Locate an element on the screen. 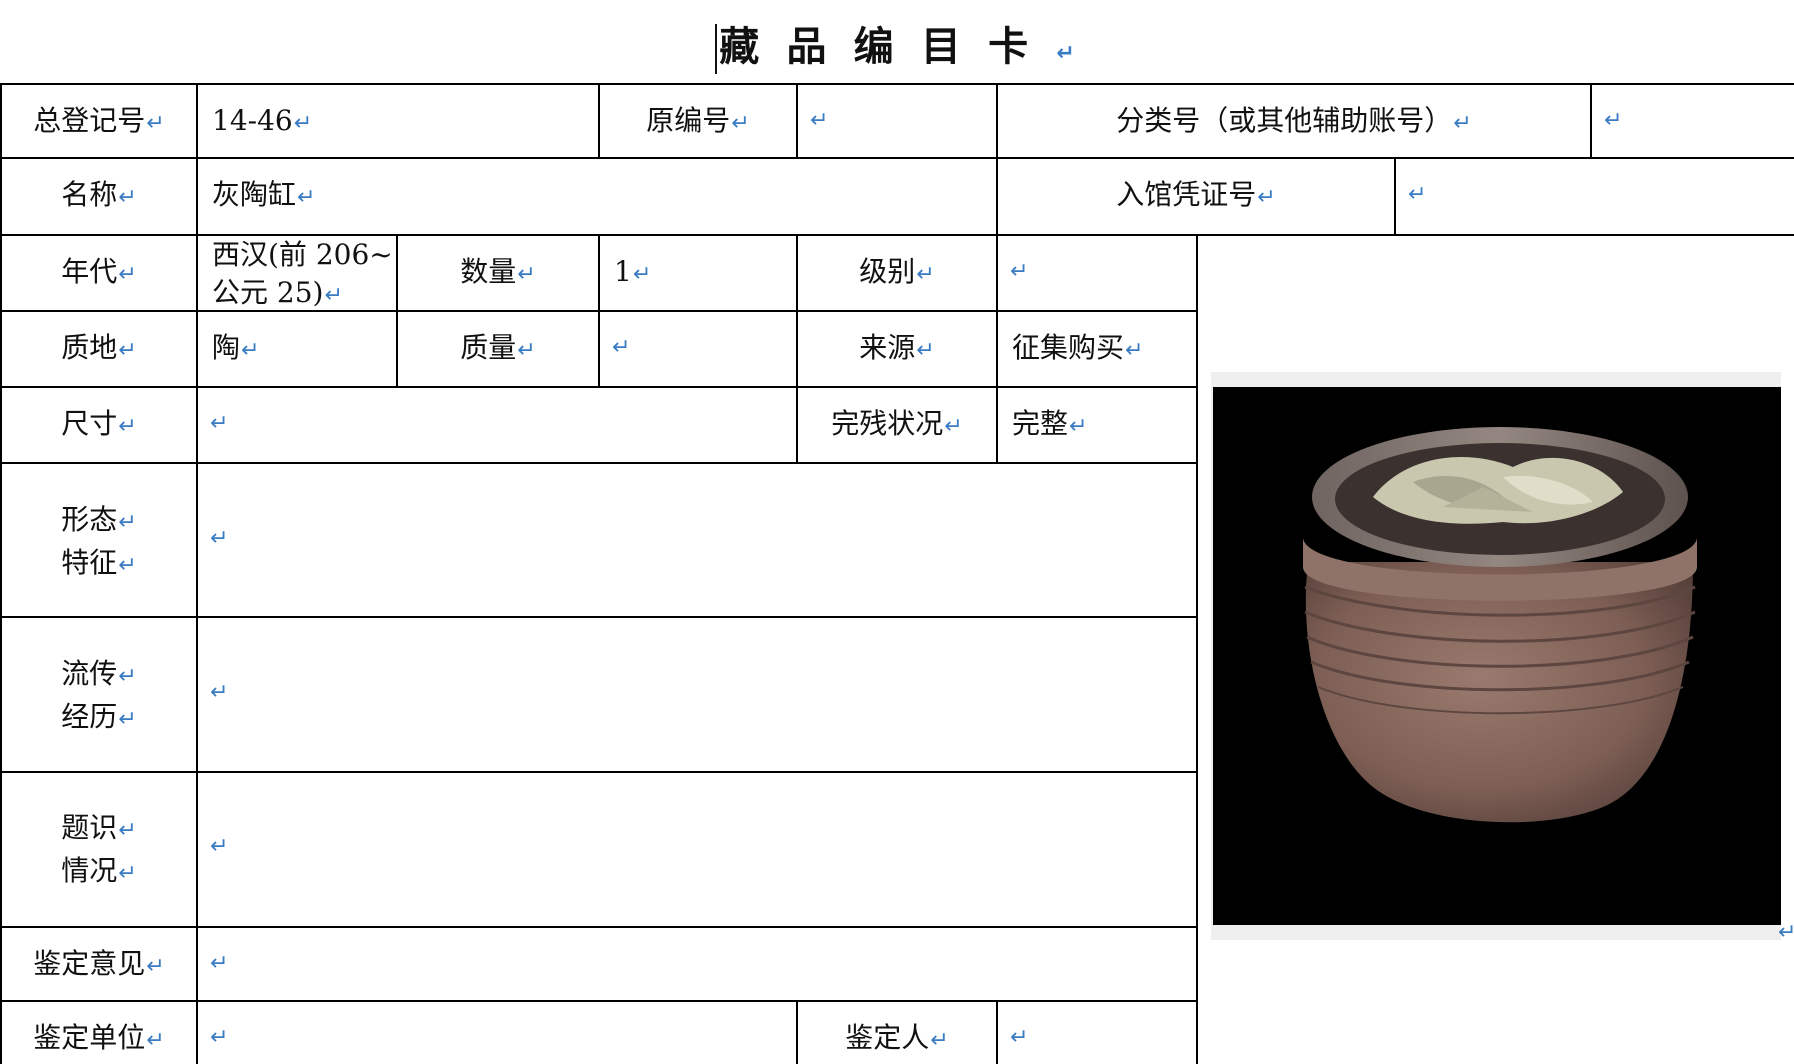 The width and height of the screenshot is (1794, 1064). name-value: 灰陶缸↵ is located at coordinates (264, 194).